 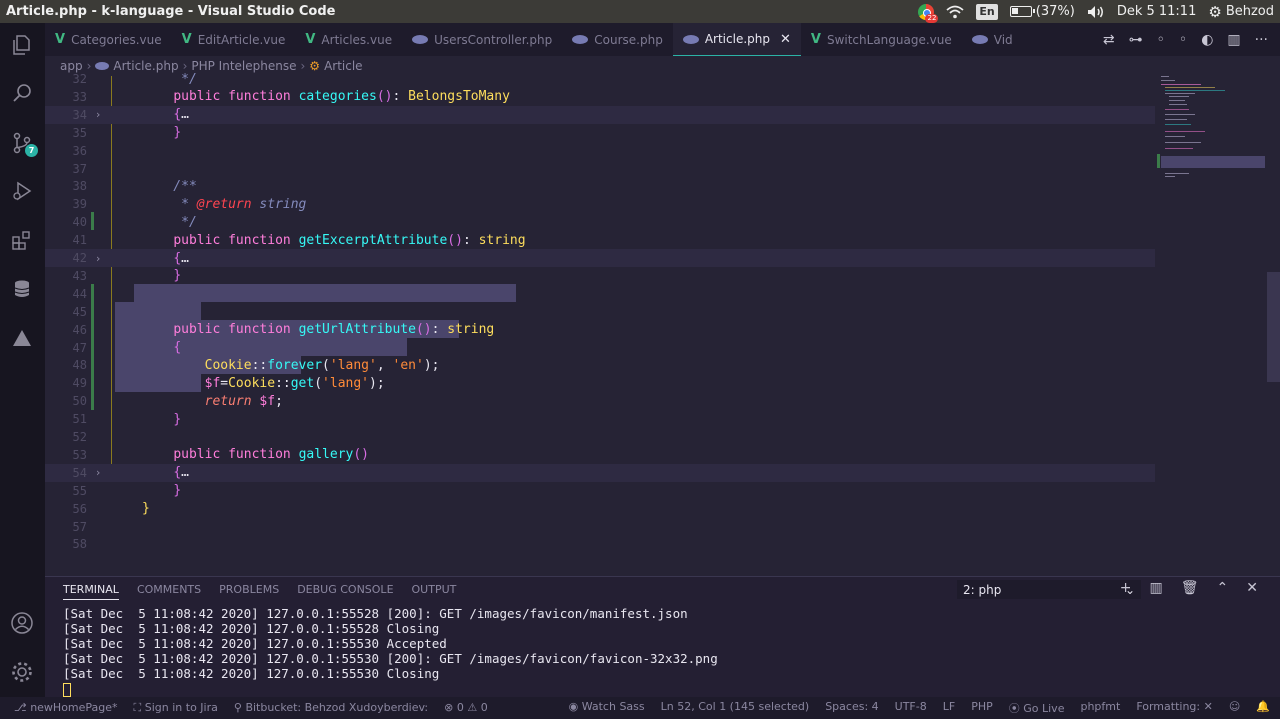 What do you see at coordinates (1136, 40) in the screenshot?
I see `git-compare-icon: ⊶` at bounding box center [1136, 40].